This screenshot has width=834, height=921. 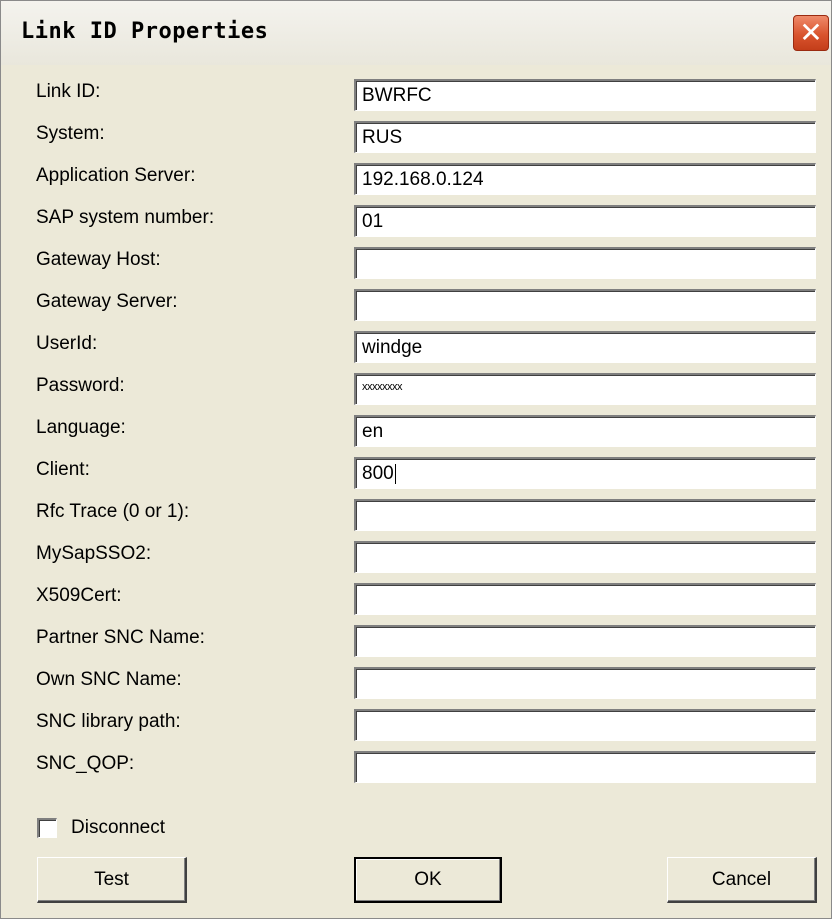 What do you see at coordinates (145, 31) in the screenshot?
I see `window-title: Link ID Properties` at bounding box center [145, 31].